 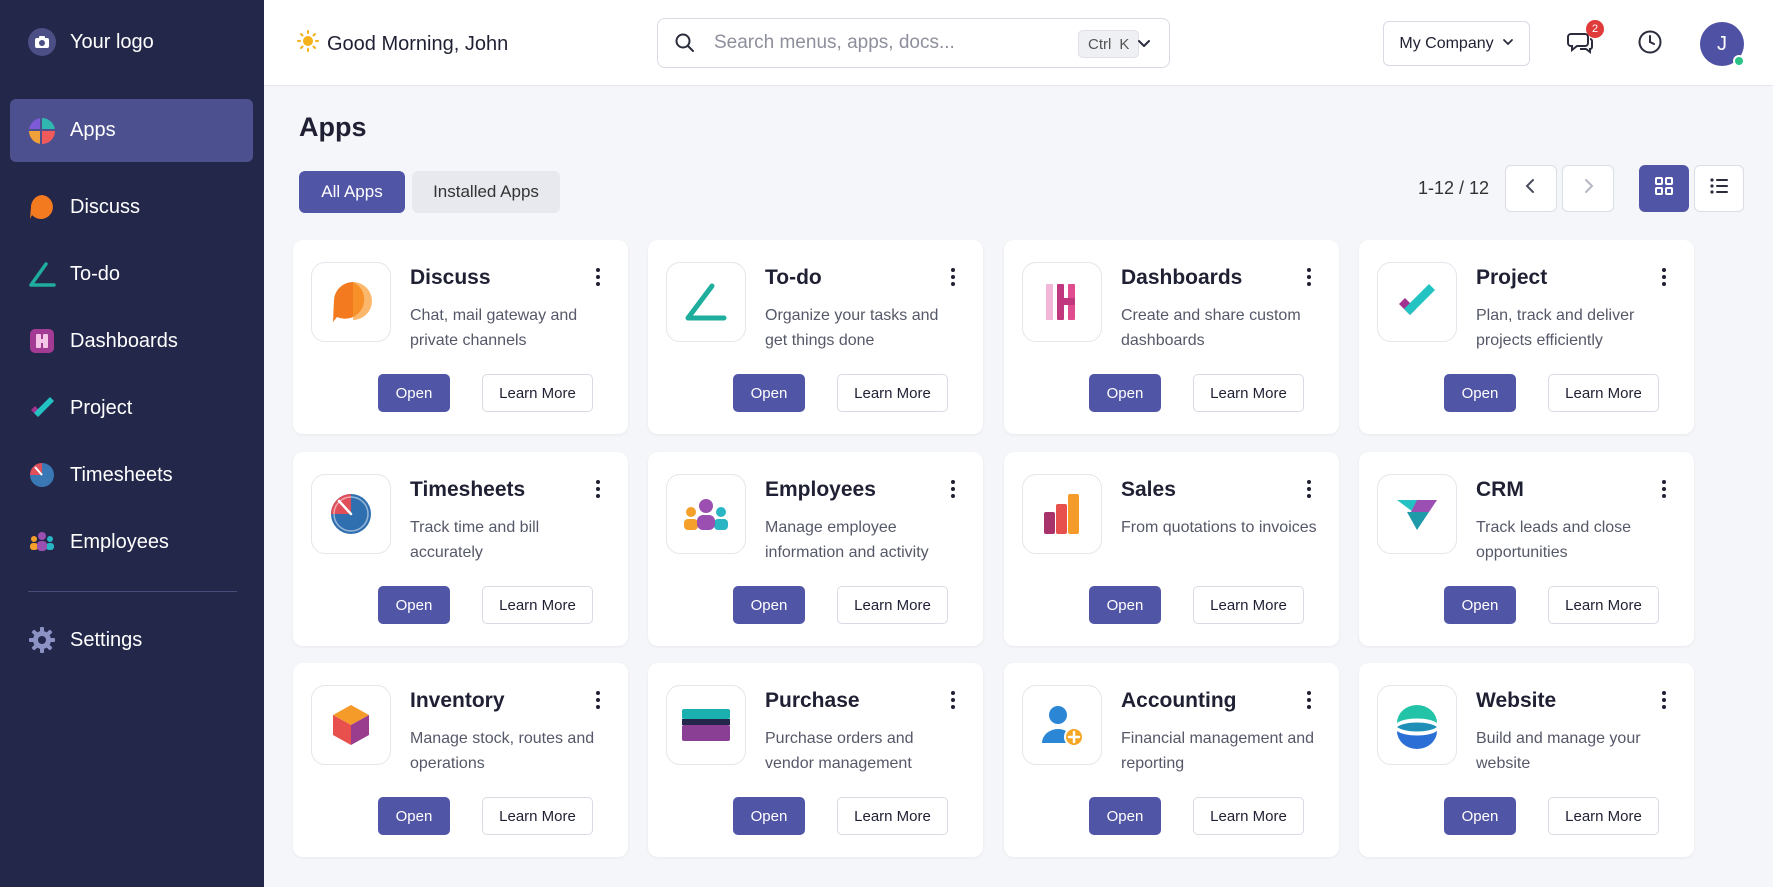 I want to click on next-page-button, so click(x=1588, y=188).